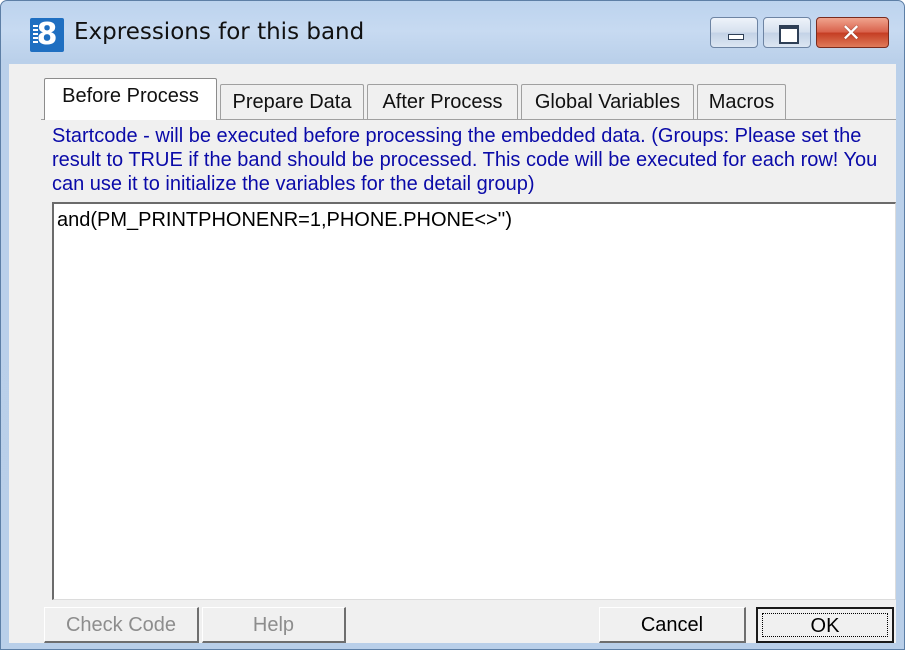  What do you see at coordinates (736, 37) in the screenshot?
I see `minimize-icon` at bounding box center [736, 37].